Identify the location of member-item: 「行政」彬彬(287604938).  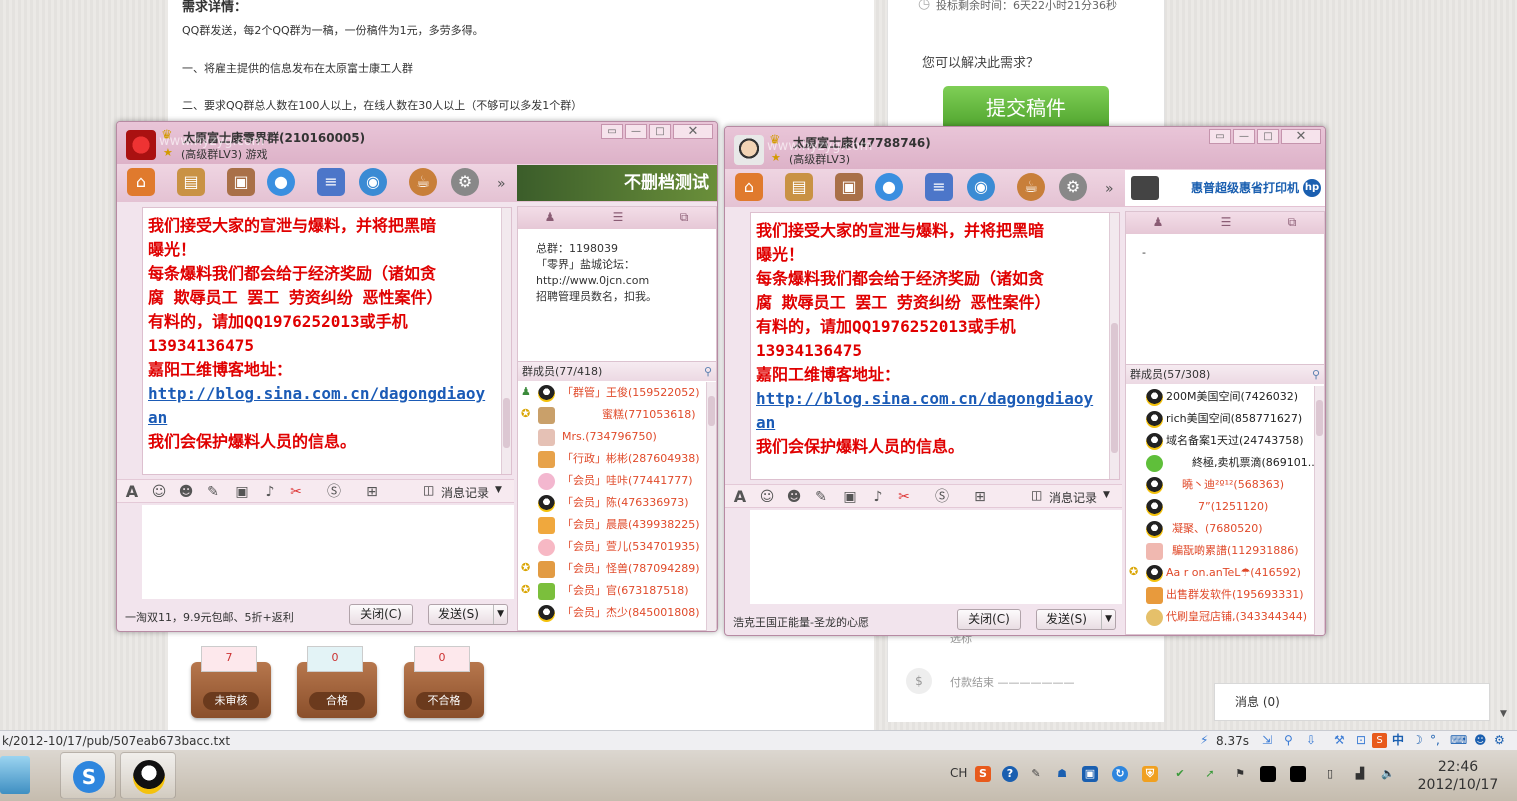
(612, 459).